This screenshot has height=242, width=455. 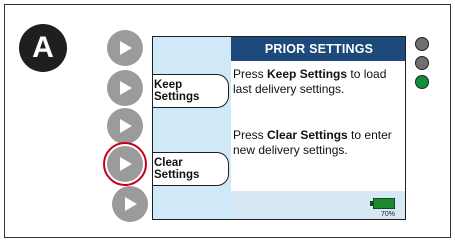 I want to click on screen-title: PRIOR SETTINGS, so click(x=318, y=49).